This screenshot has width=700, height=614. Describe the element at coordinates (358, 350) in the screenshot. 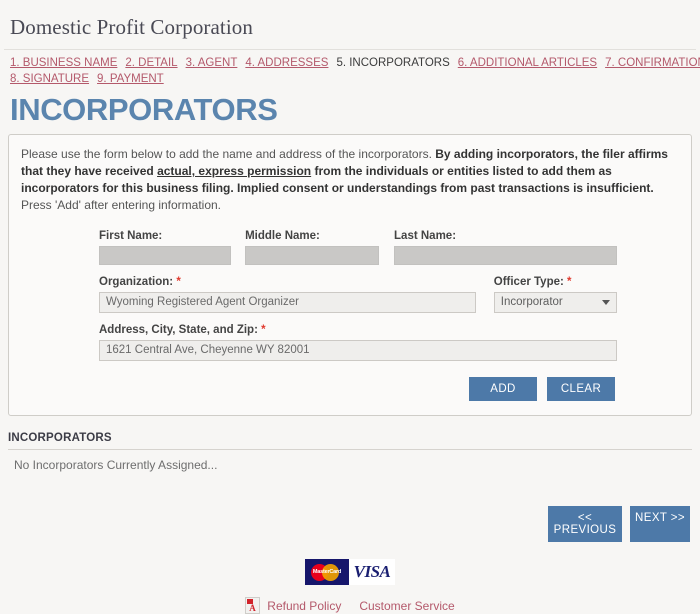

I see `address-input: 1621 Central Ave, Cheyenne WY 82001` at that location.